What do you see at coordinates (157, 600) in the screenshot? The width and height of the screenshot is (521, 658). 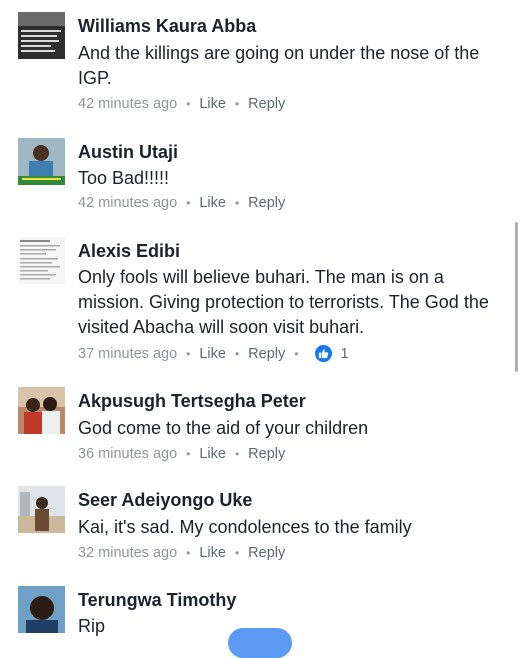 I see `comment-author: Terungwa Timothy` at bounding box center [157, 600].